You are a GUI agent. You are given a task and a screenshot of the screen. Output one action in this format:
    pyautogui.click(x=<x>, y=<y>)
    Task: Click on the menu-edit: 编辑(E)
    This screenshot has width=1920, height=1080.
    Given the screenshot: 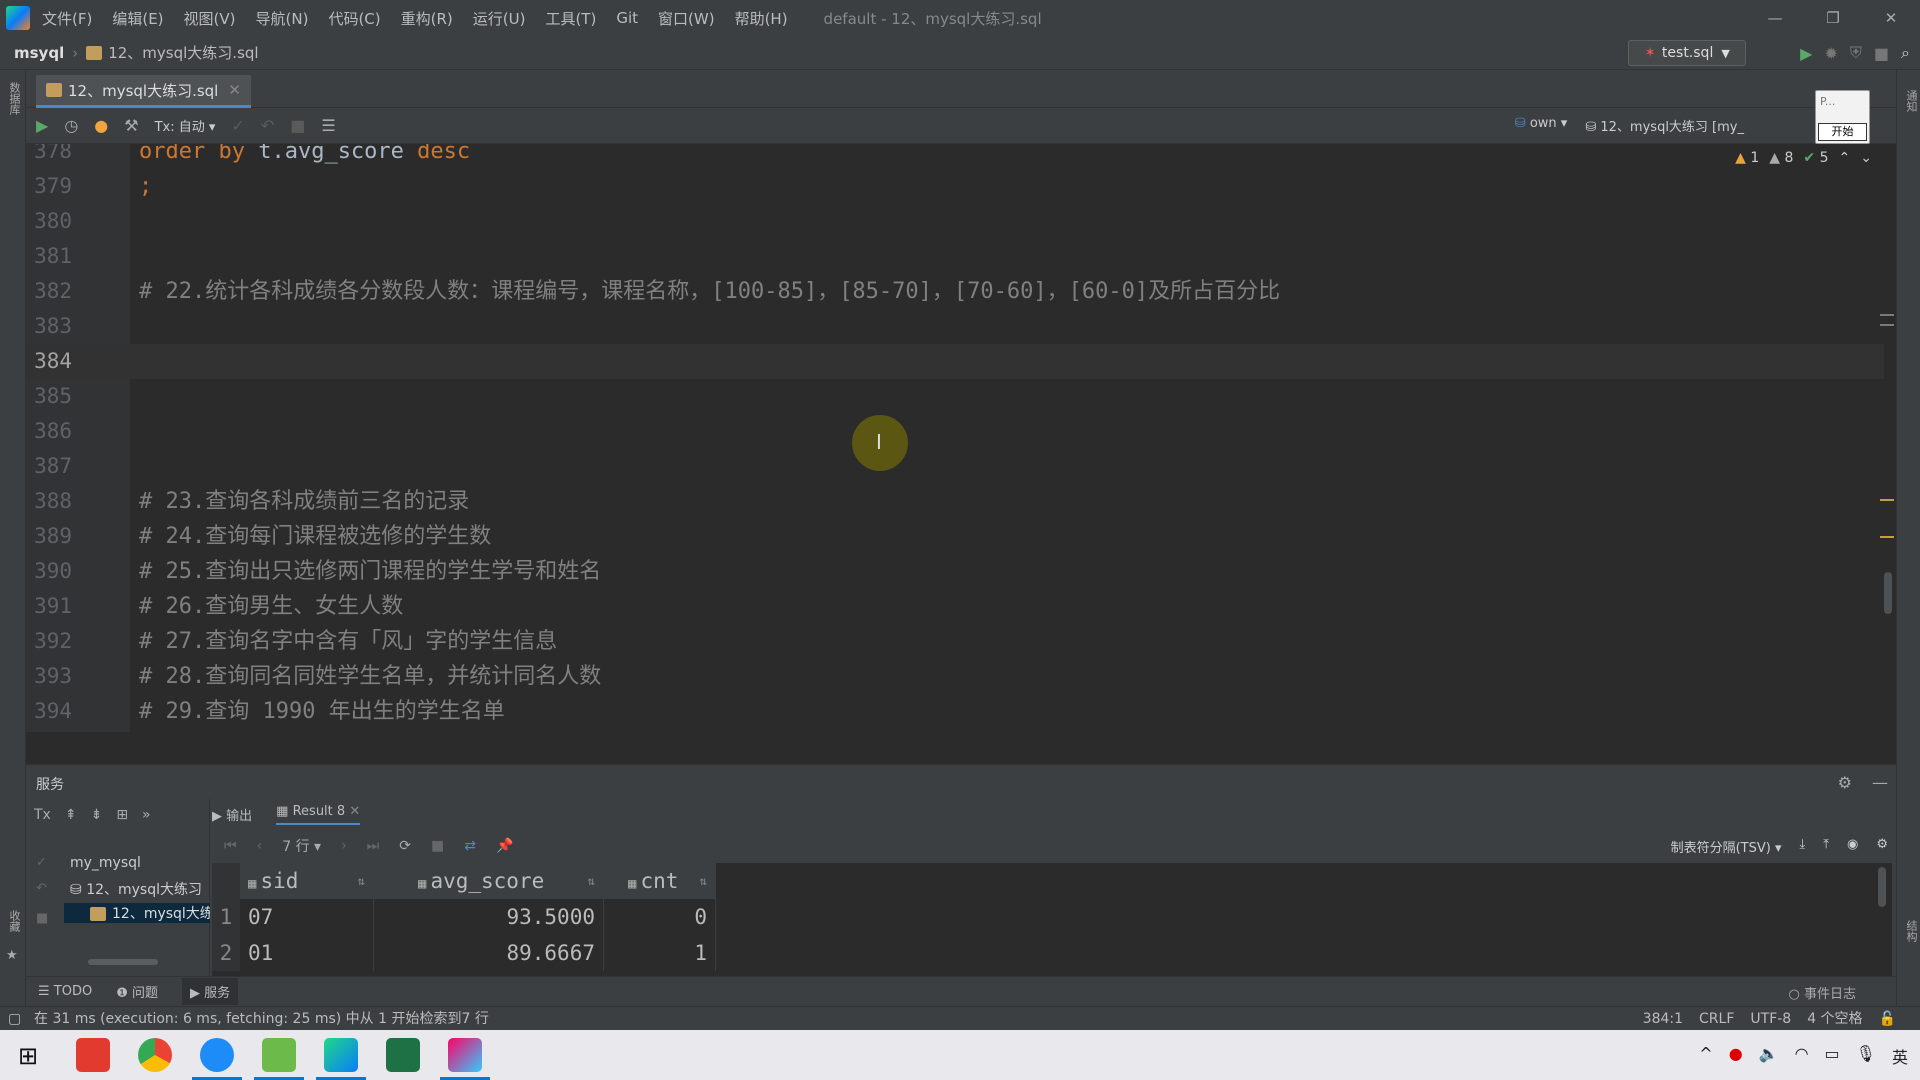 What is the action you would take?
    pyautogui.click(x=137, y=18)
    